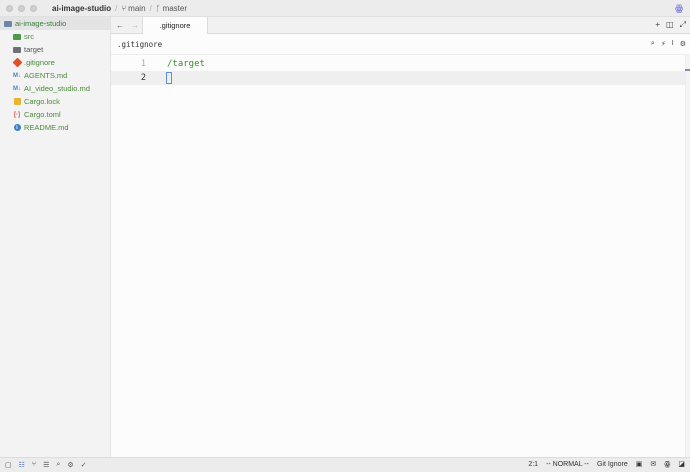  Describe the element at coordinates (673, 44) in the screenshot. I see `text-cursor-icon: I` at that location.